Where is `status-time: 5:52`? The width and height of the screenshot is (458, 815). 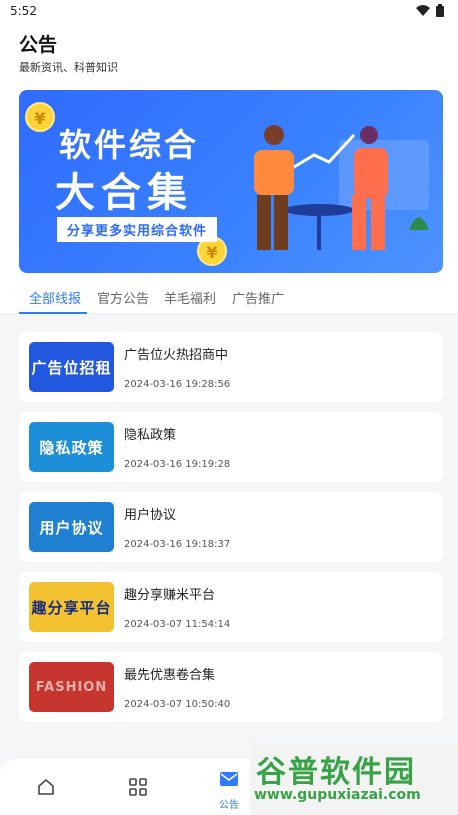 status-time: 5:52 is located at coordinates (23, 11).